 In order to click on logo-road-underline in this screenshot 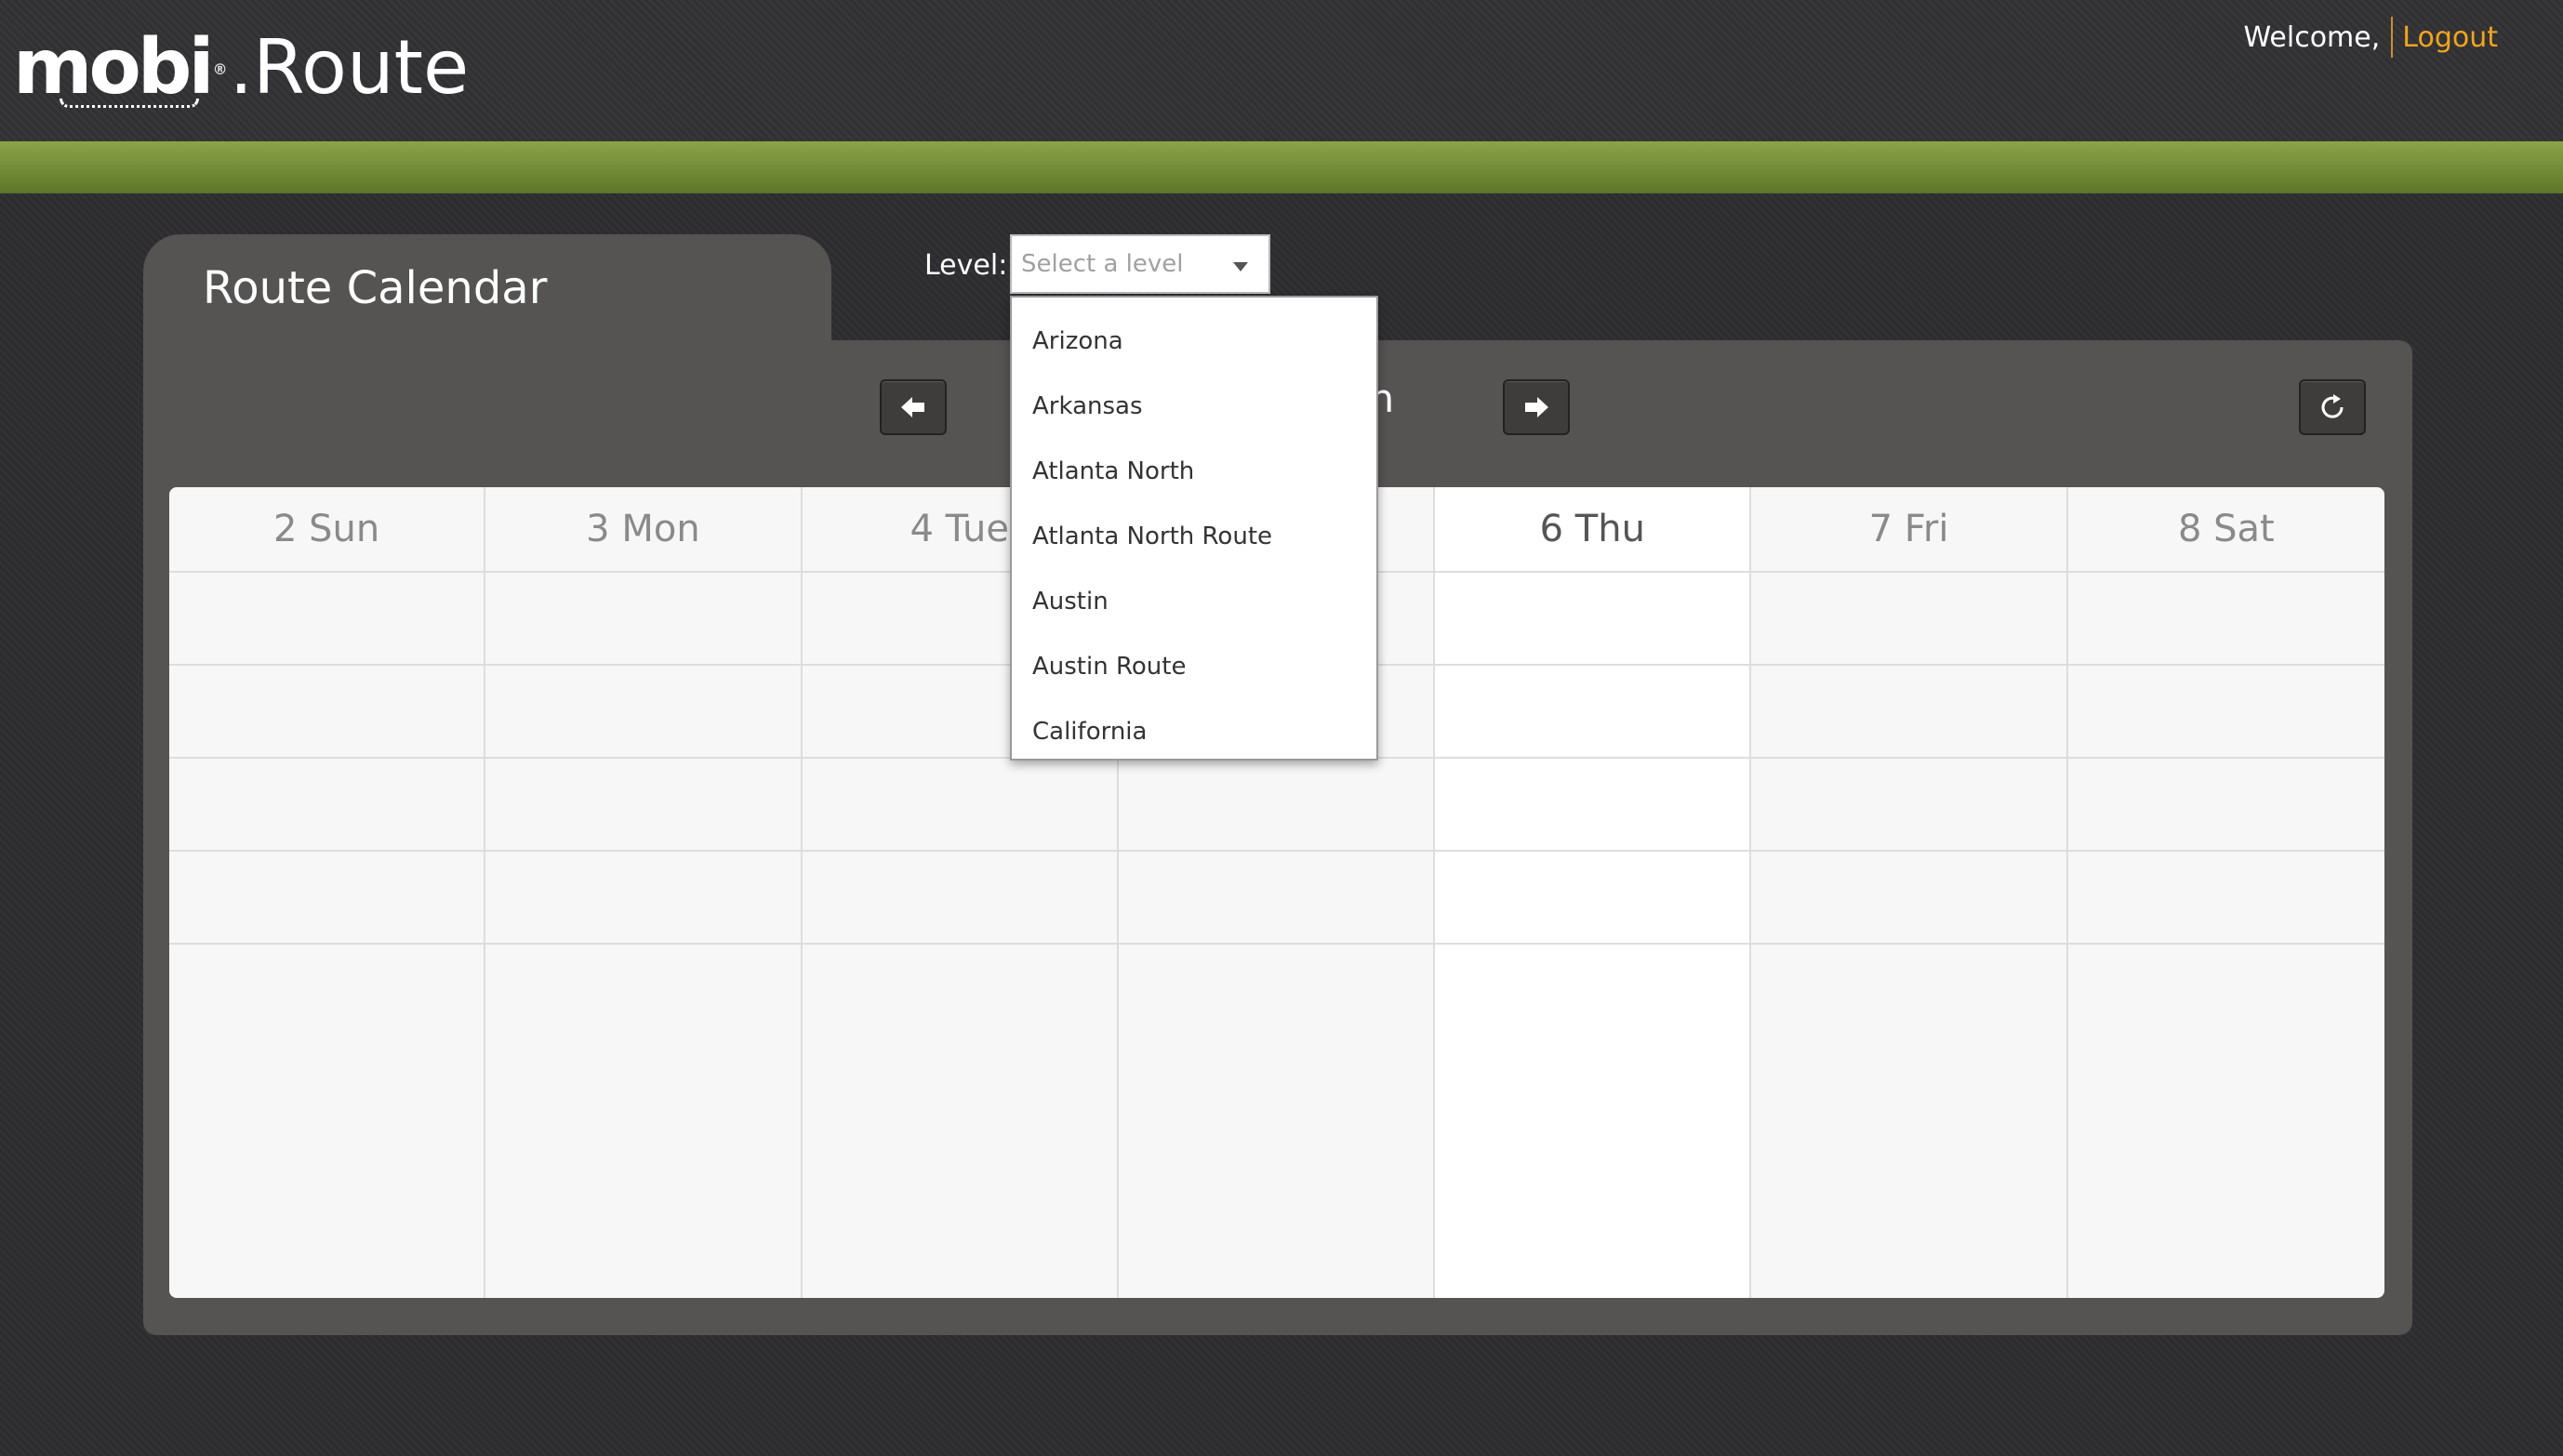, I will do `click(129, 103)`.